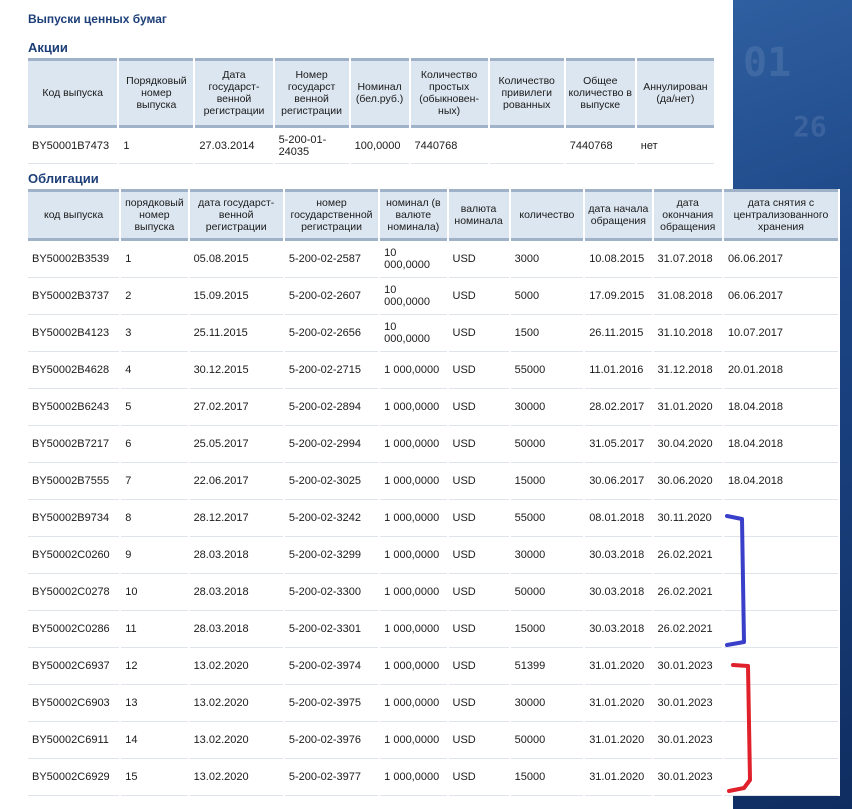 The width and height of the screenshot is (852, 809). What do you see at coordinates (735, 580) in the screenshot?
I see `blue-bracket` at bounding box center [735, 580].